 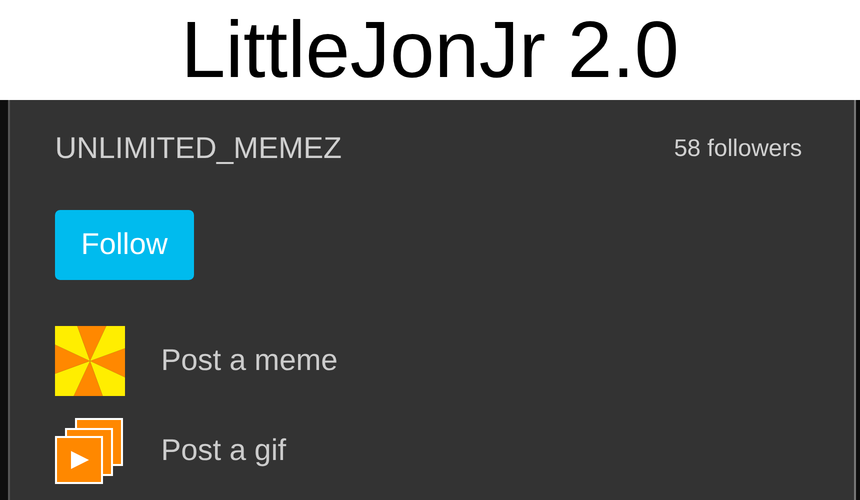 I want to click on stream-name: UNLIMITED_MEMEZ, so click(x=198, y=149).